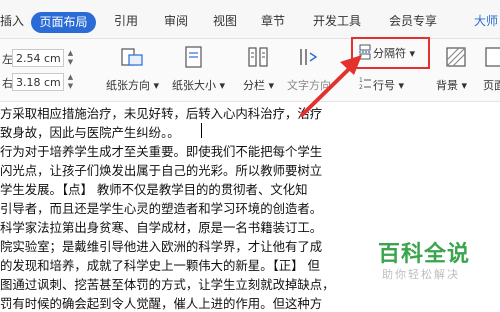 The width and height of the screenshot is (500, 312). What do you see at coordinates (424, 254) in the screenshot?
I see `watermark-title: 百科全说` at bounding box center [424, 254].